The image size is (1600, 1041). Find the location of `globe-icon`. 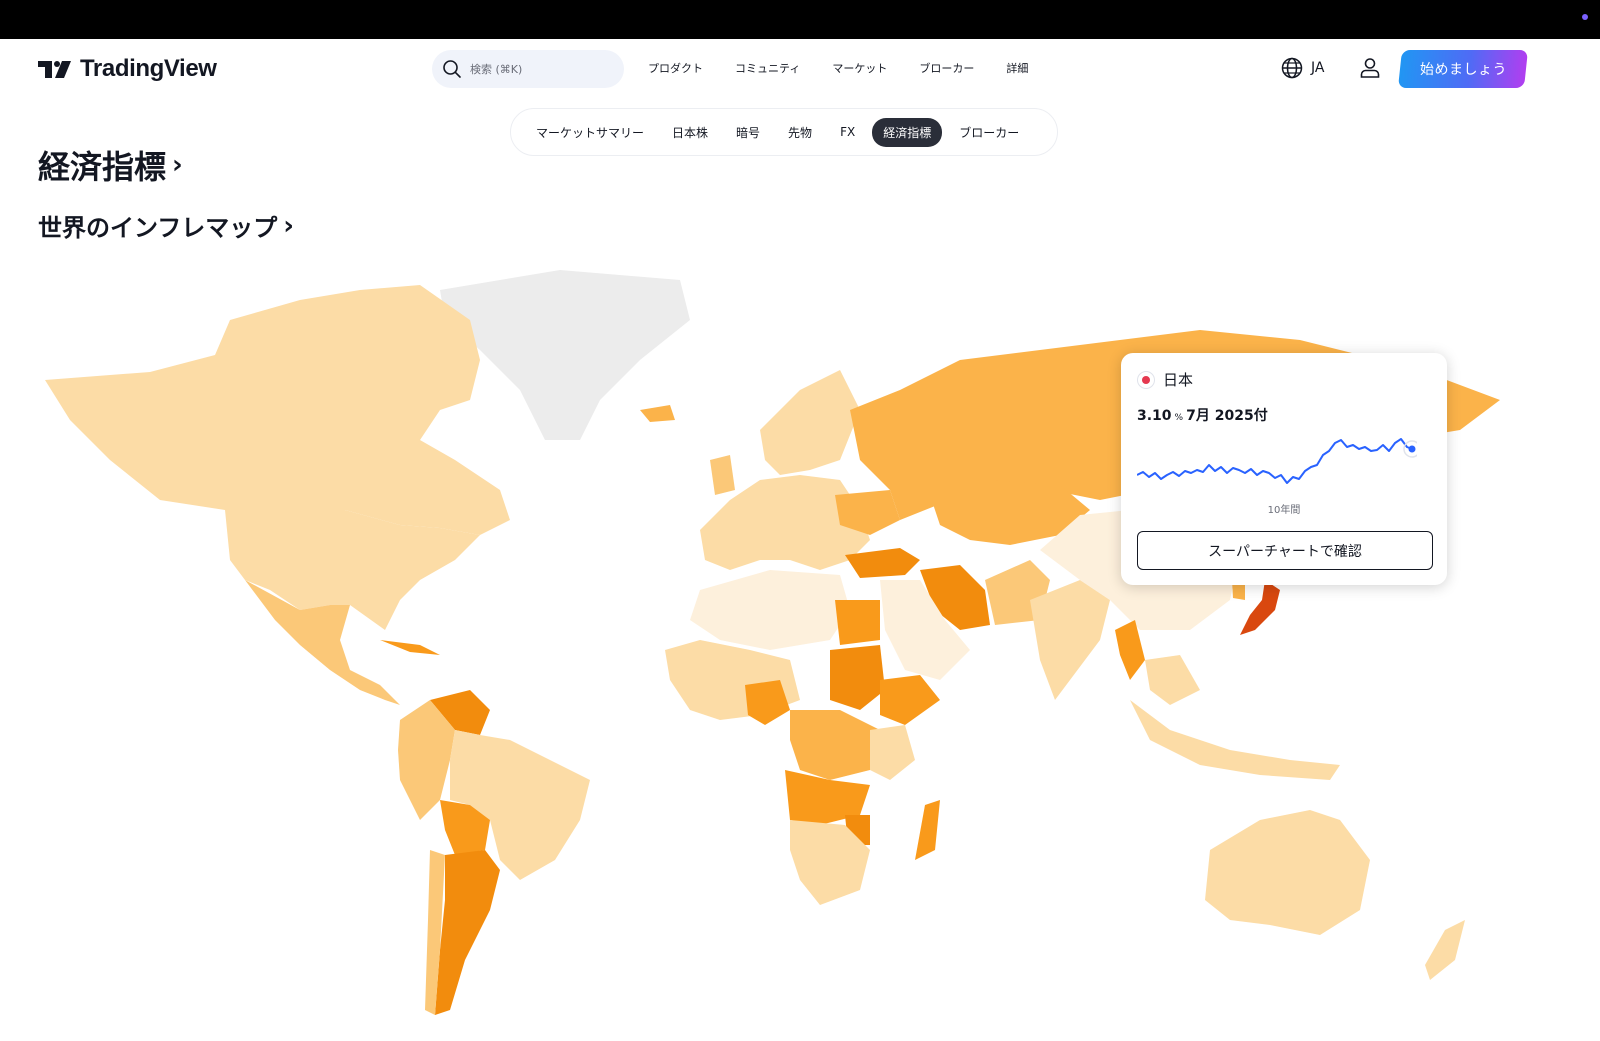

globe-icon is located at coordinates (1292, 68).